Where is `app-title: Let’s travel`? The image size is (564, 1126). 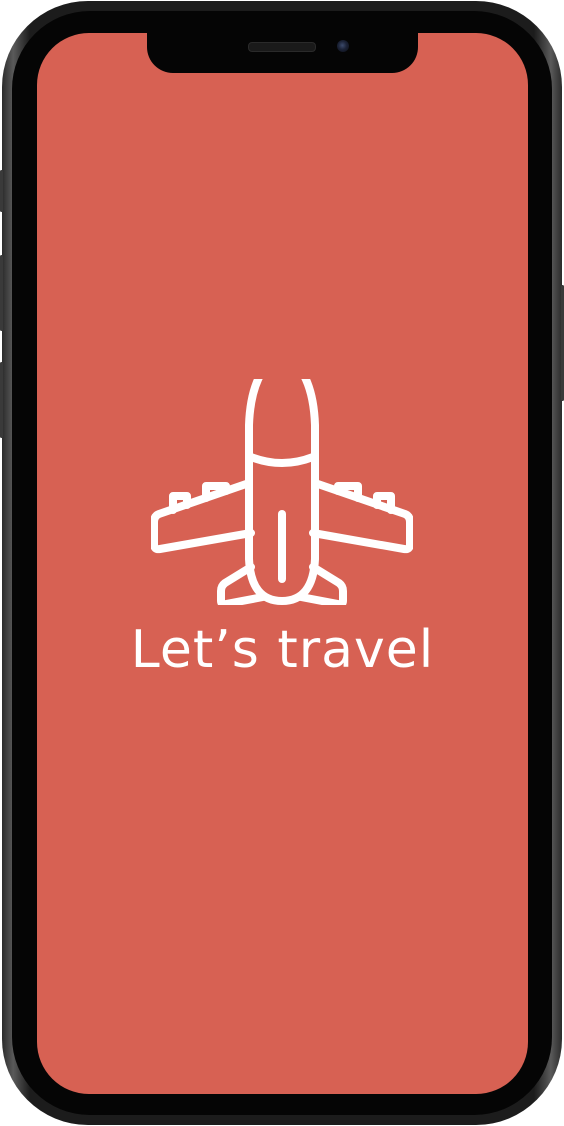 app-title: Let’s travel is located at coordinates (282, 650).